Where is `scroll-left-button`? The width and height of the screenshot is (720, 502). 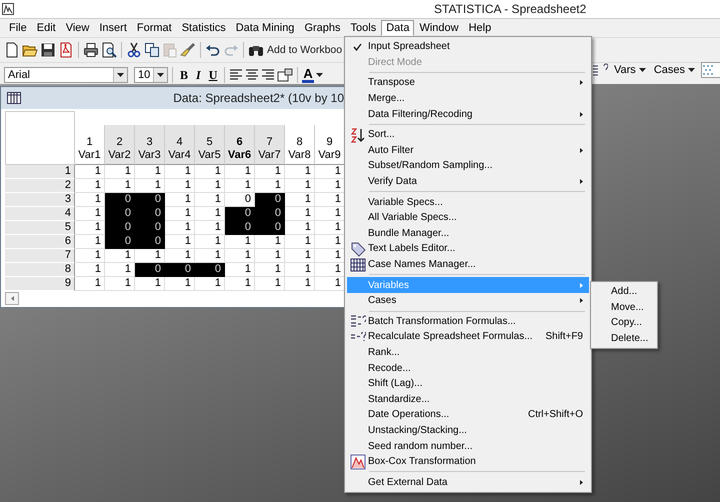
scroll-left-button is located at coordinates (12, 298).